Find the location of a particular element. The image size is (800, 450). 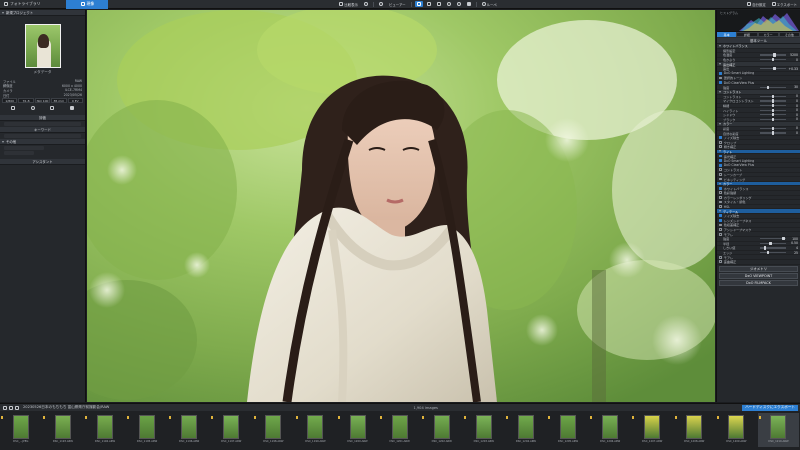

other-section-header: その他 is located at coordinates (42, 142).